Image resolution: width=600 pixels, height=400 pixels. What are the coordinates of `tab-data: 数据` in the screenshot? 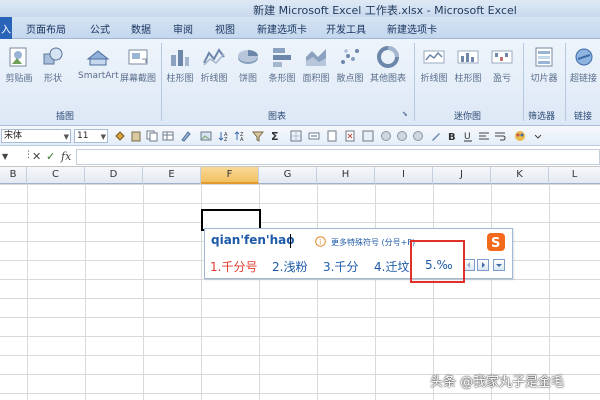 It's located at (141, 28).